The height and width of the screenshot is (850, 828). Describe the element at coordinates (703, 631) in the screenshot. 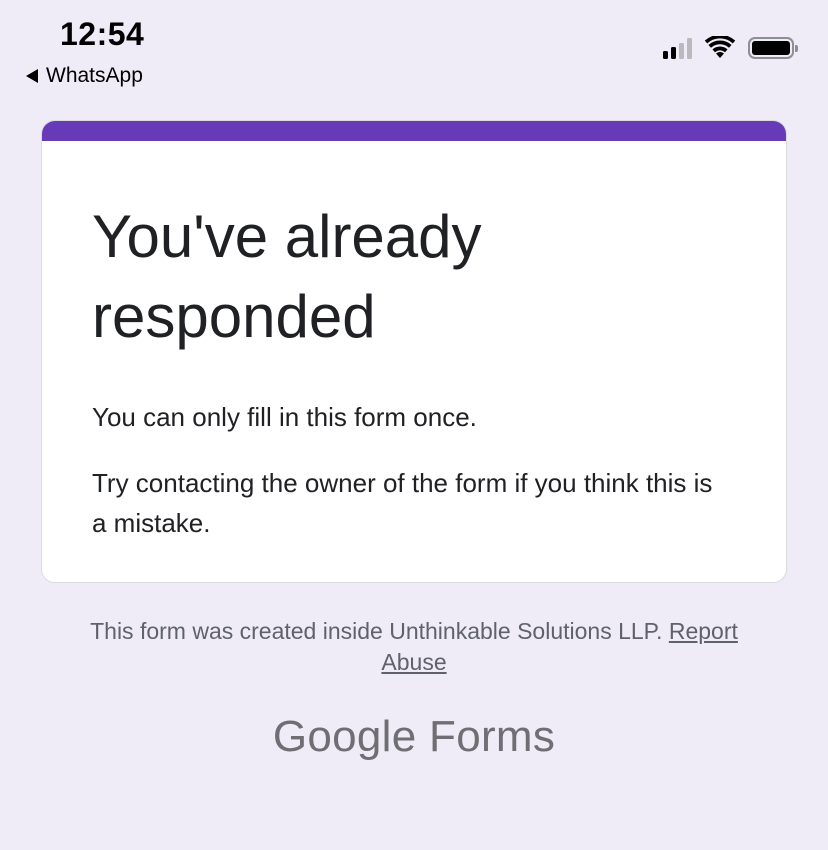

I see `report-abuse-link-part1: Report` at that location.